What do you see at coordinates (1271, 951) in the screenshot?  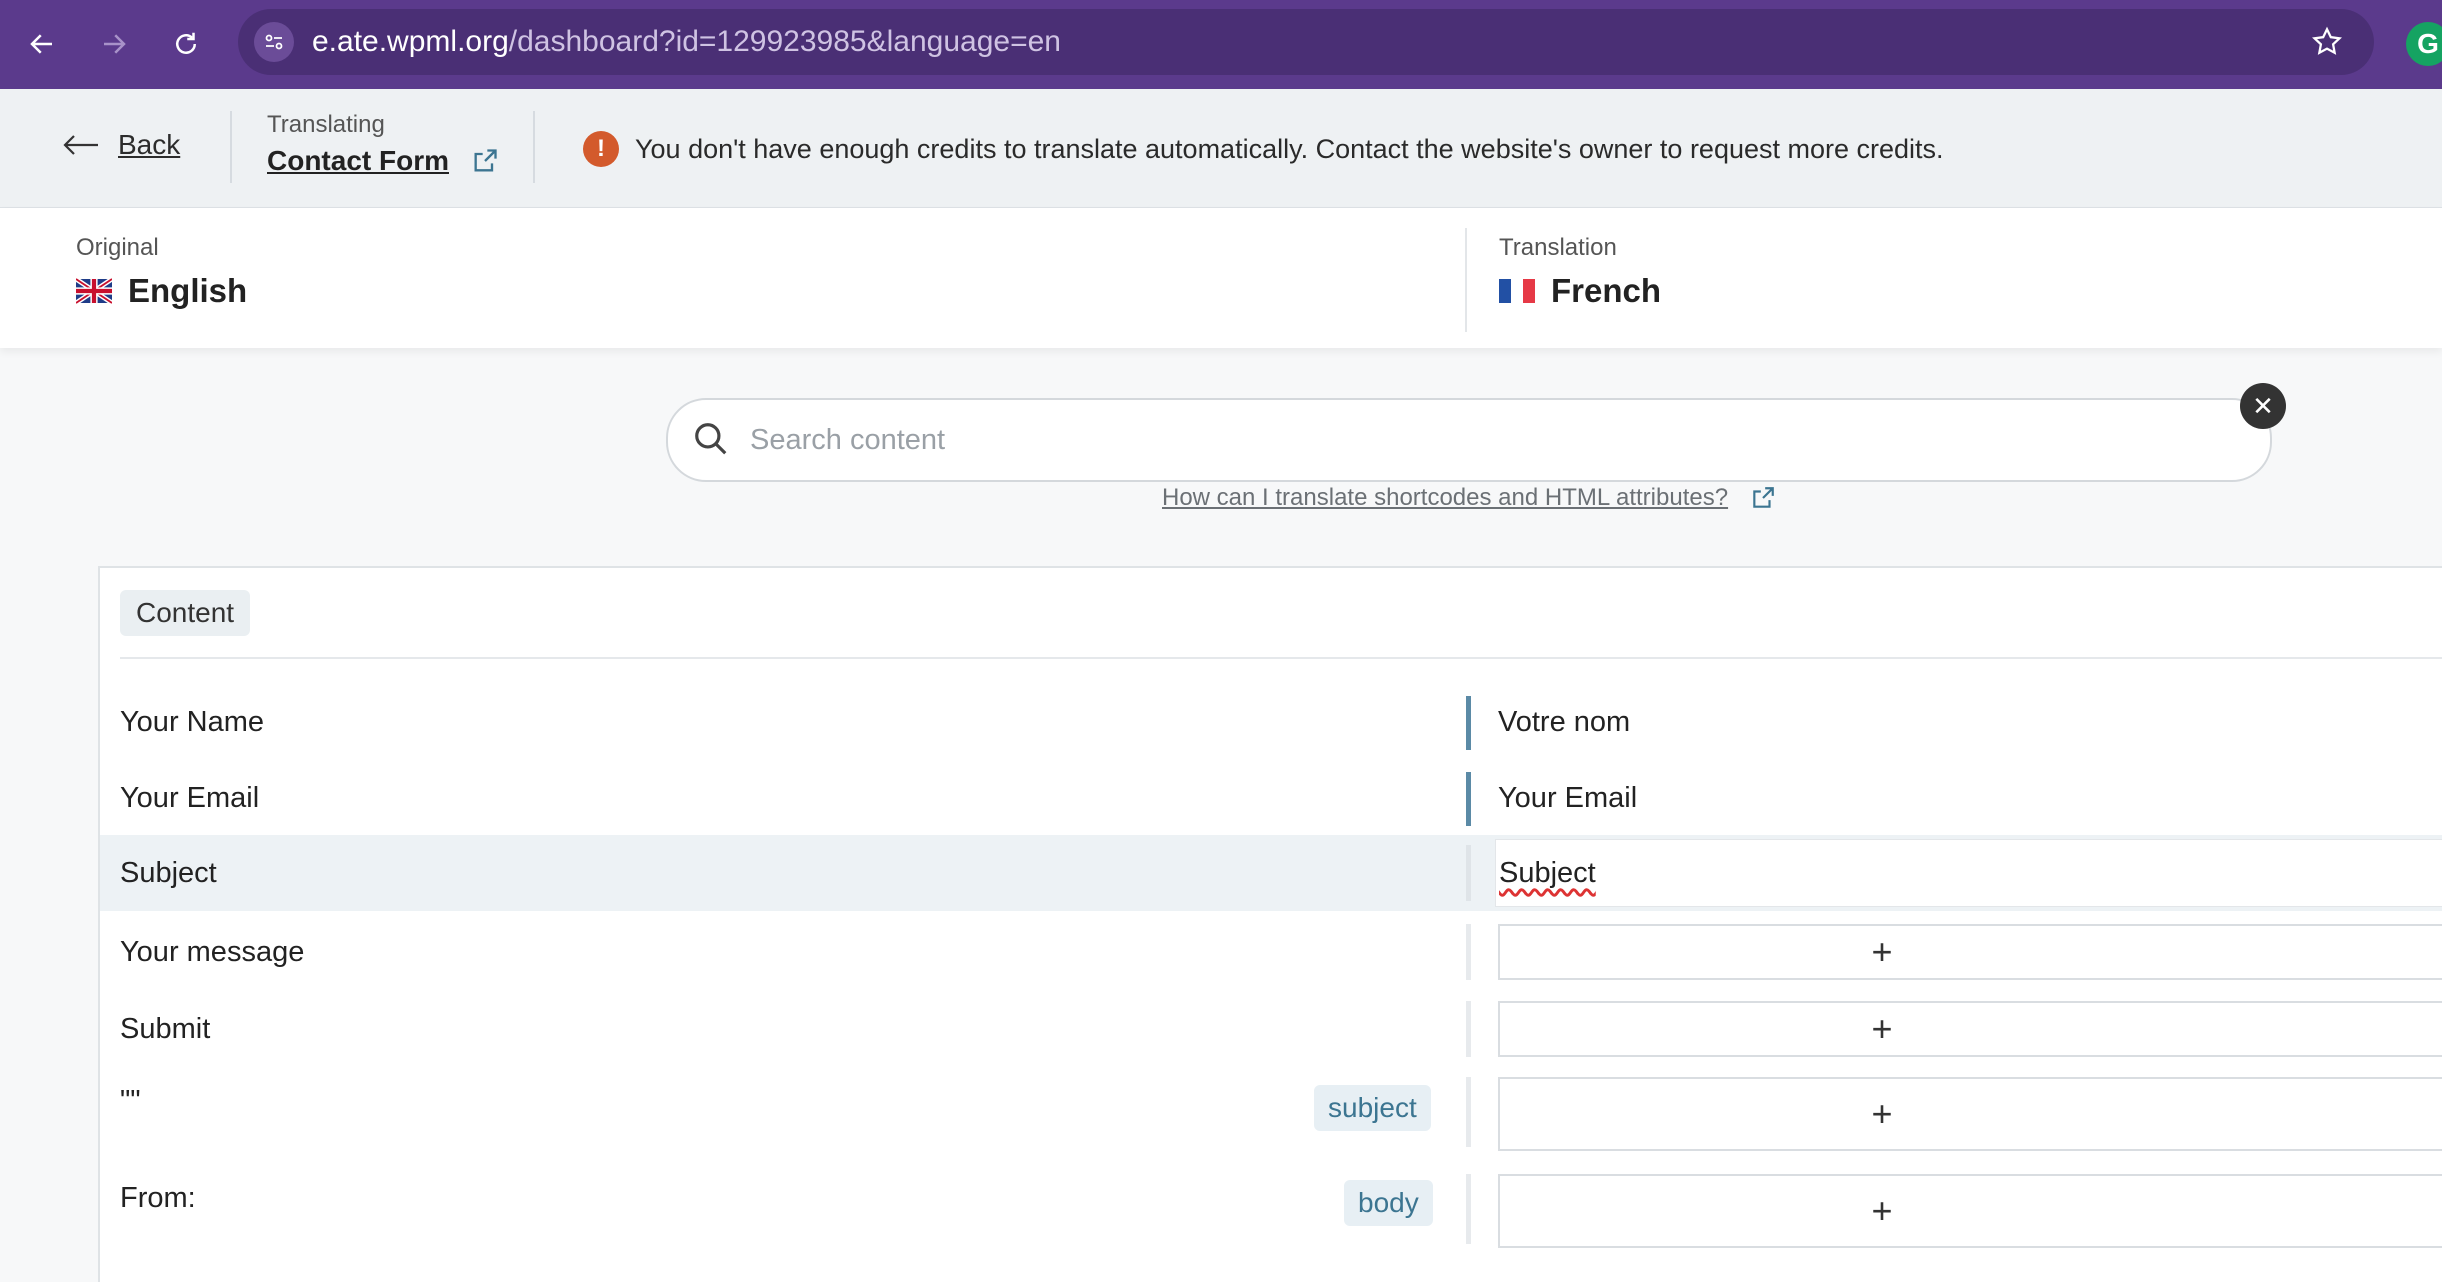 I see `table-row: Your message +` at bounding box center [1271, 951].